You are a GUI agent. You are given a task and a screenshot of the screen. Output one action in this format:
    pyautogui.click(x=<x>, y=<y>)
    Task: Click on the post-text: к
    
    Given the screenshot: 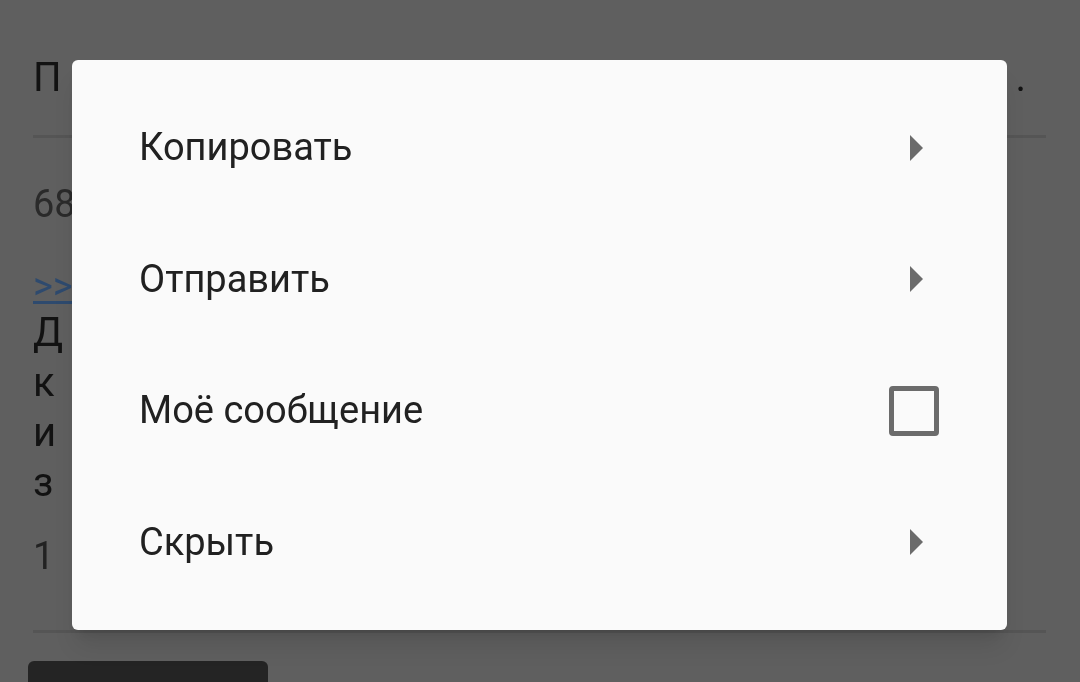 What is the action you would take?
    pyautogui.click(x=44, y=383)
    